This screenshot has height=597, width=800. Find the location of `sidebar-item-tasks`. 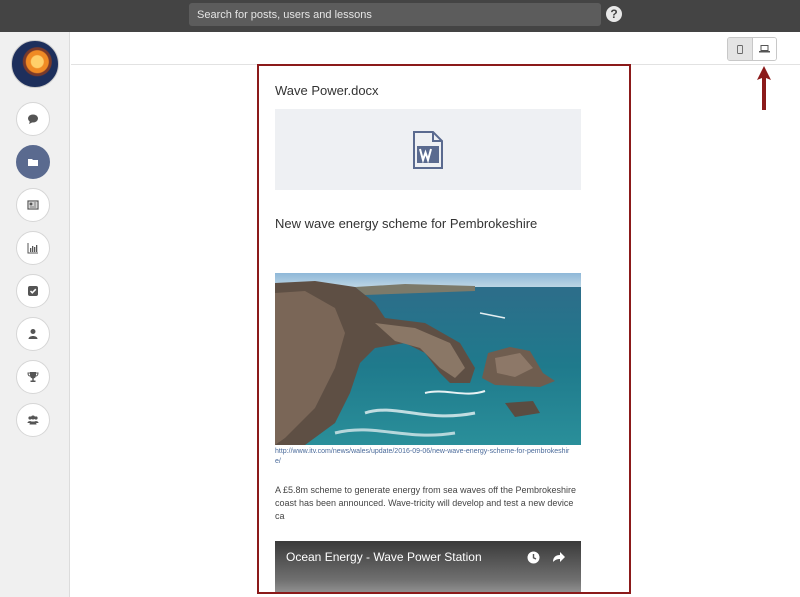

sidebar-item-tasks is located at coordinates (33, 291).